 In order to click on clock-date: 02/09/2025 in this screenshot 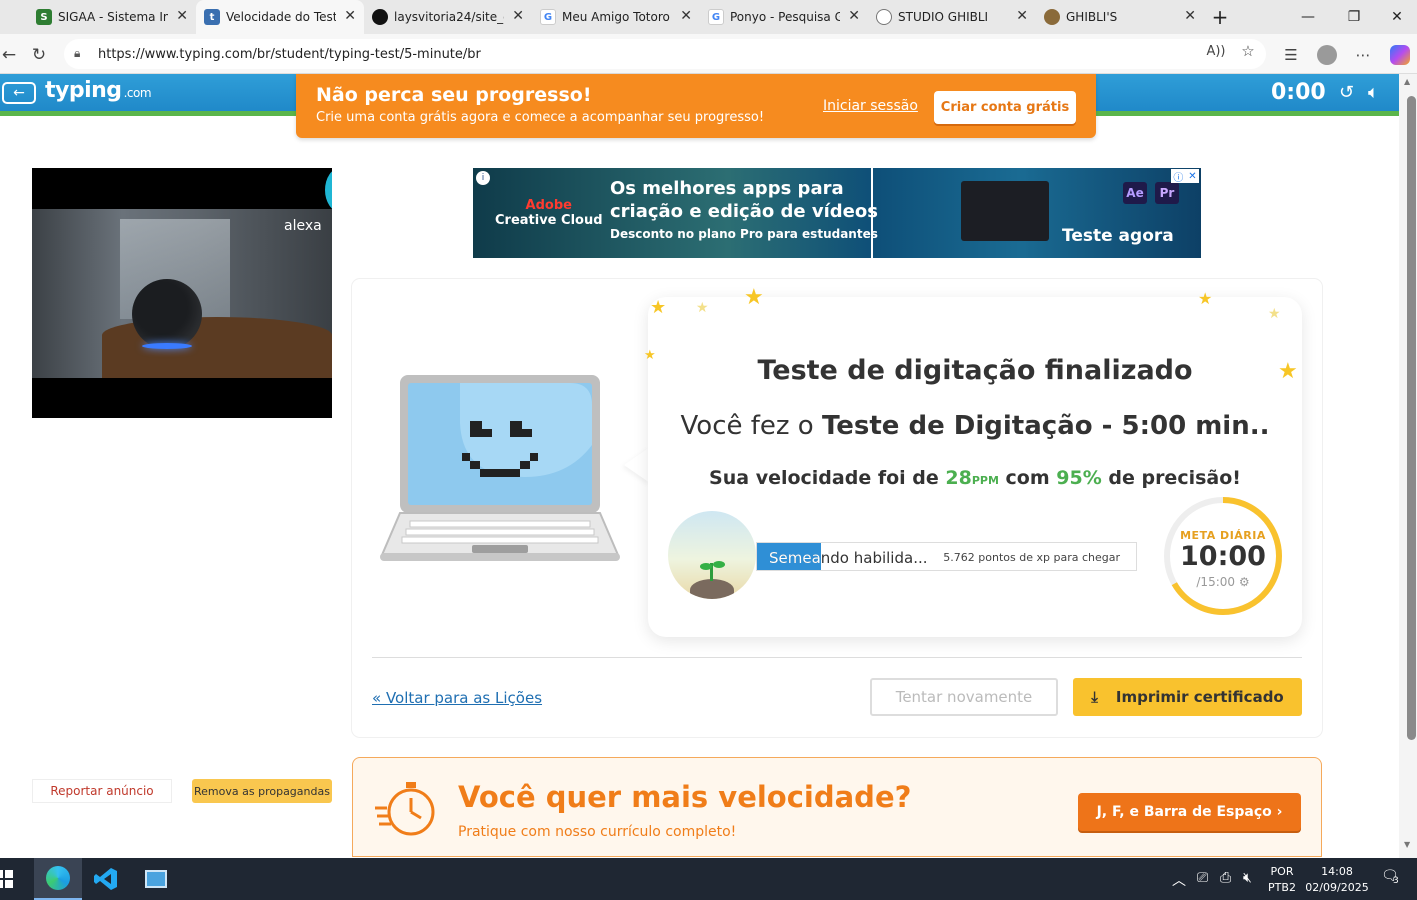, I will do `click(1337, 887)`.